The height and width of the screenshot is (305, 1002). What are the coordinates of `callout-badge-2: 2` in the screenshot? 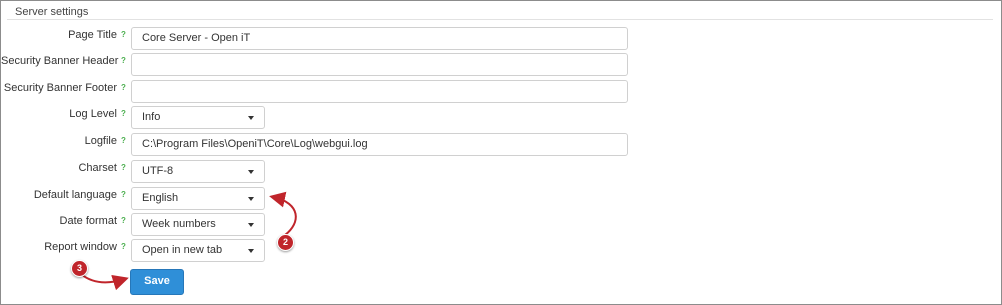 It's located at (285, 242).